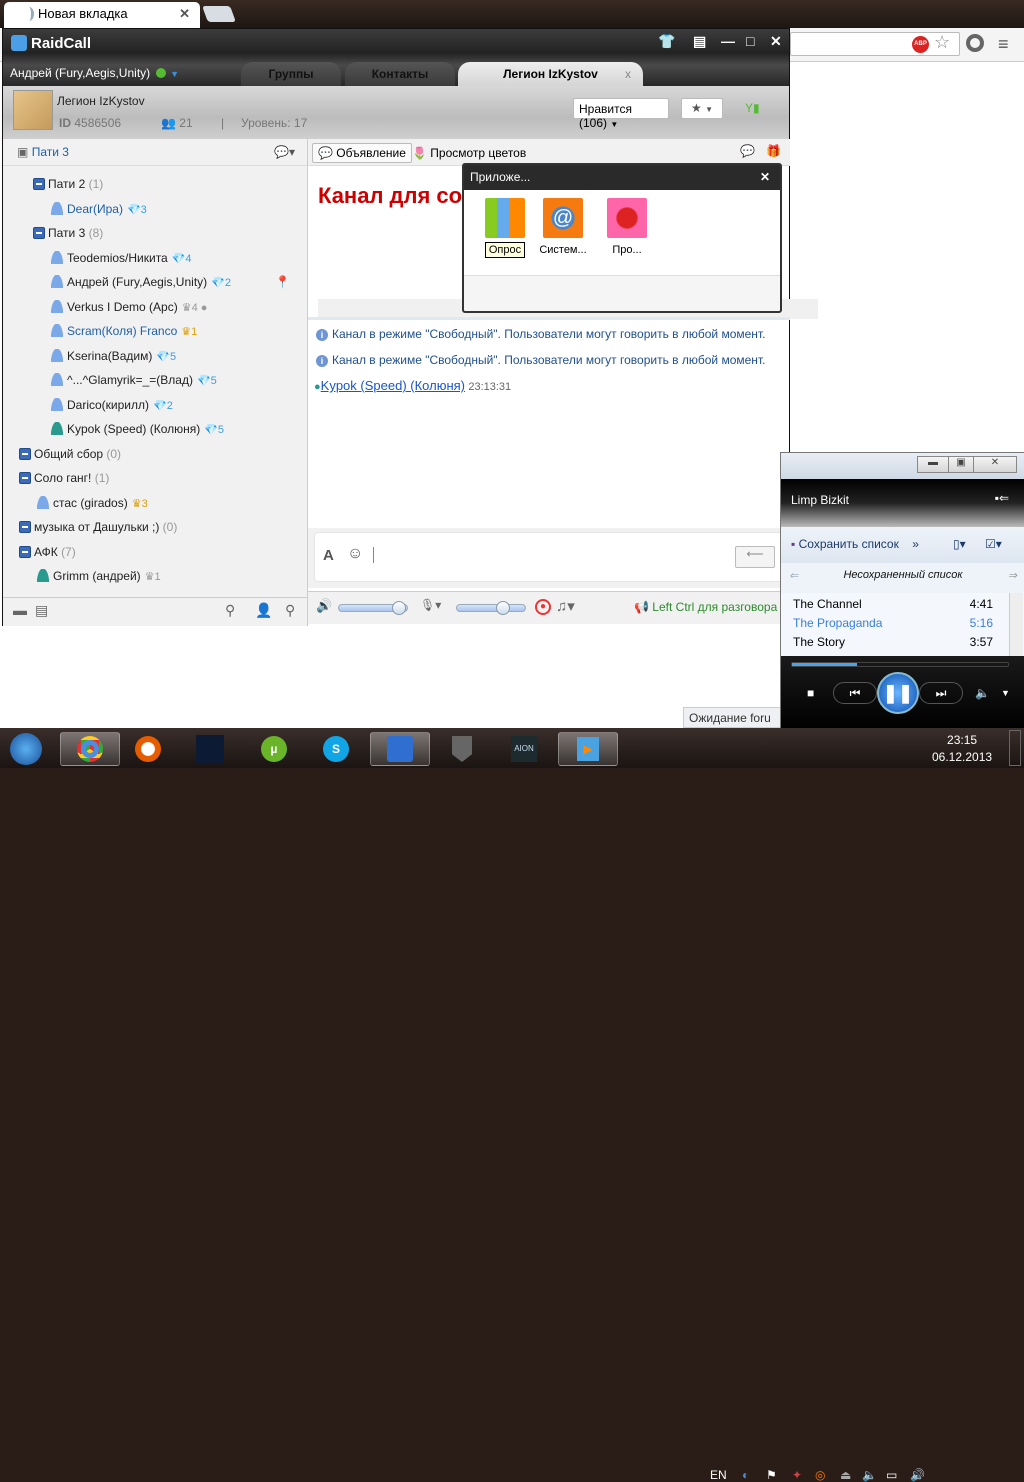  Describe the element at coordinates (362, 153) in the screenshot. I see `announcement-button: 💬 Объявление` at that location.